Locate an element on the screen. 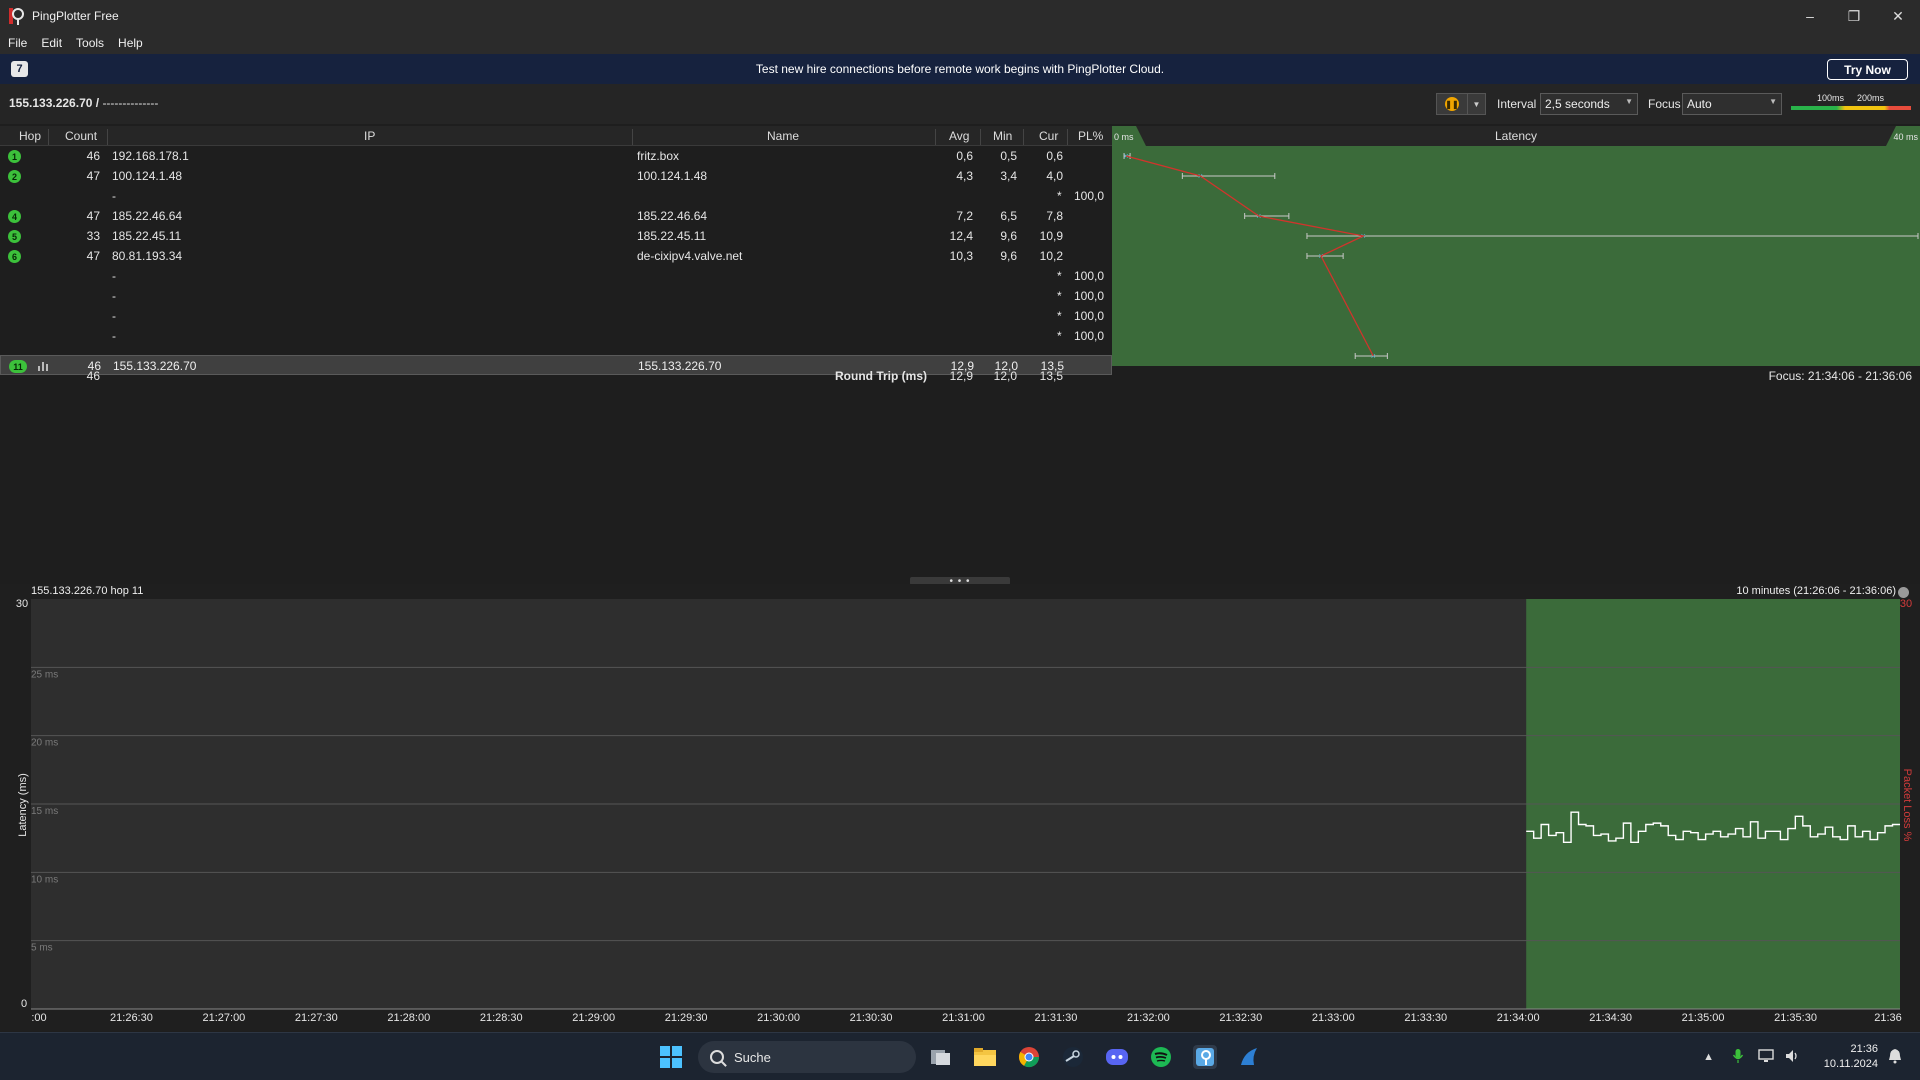  x-tick-label: 21:32:00 is located at coordinates (1148, 1018).